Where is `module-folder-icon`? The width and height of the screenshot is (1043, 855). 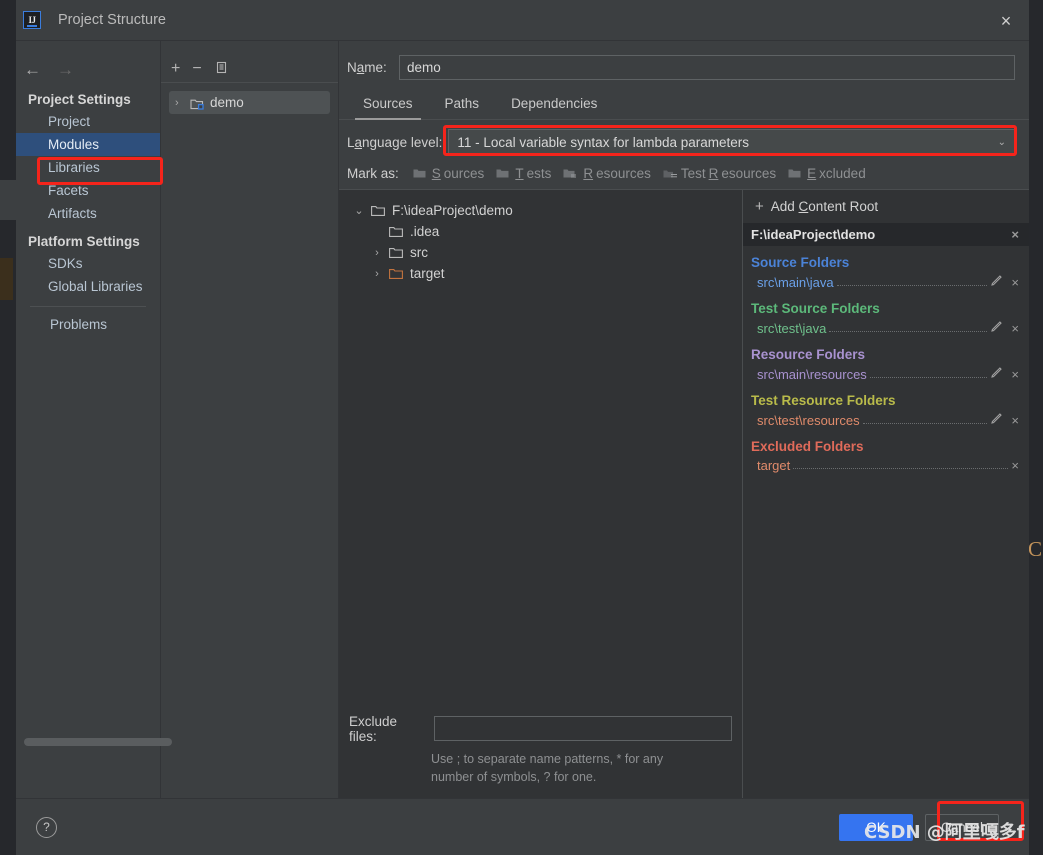 module-folder-icon is located at coordinates (197, 103).